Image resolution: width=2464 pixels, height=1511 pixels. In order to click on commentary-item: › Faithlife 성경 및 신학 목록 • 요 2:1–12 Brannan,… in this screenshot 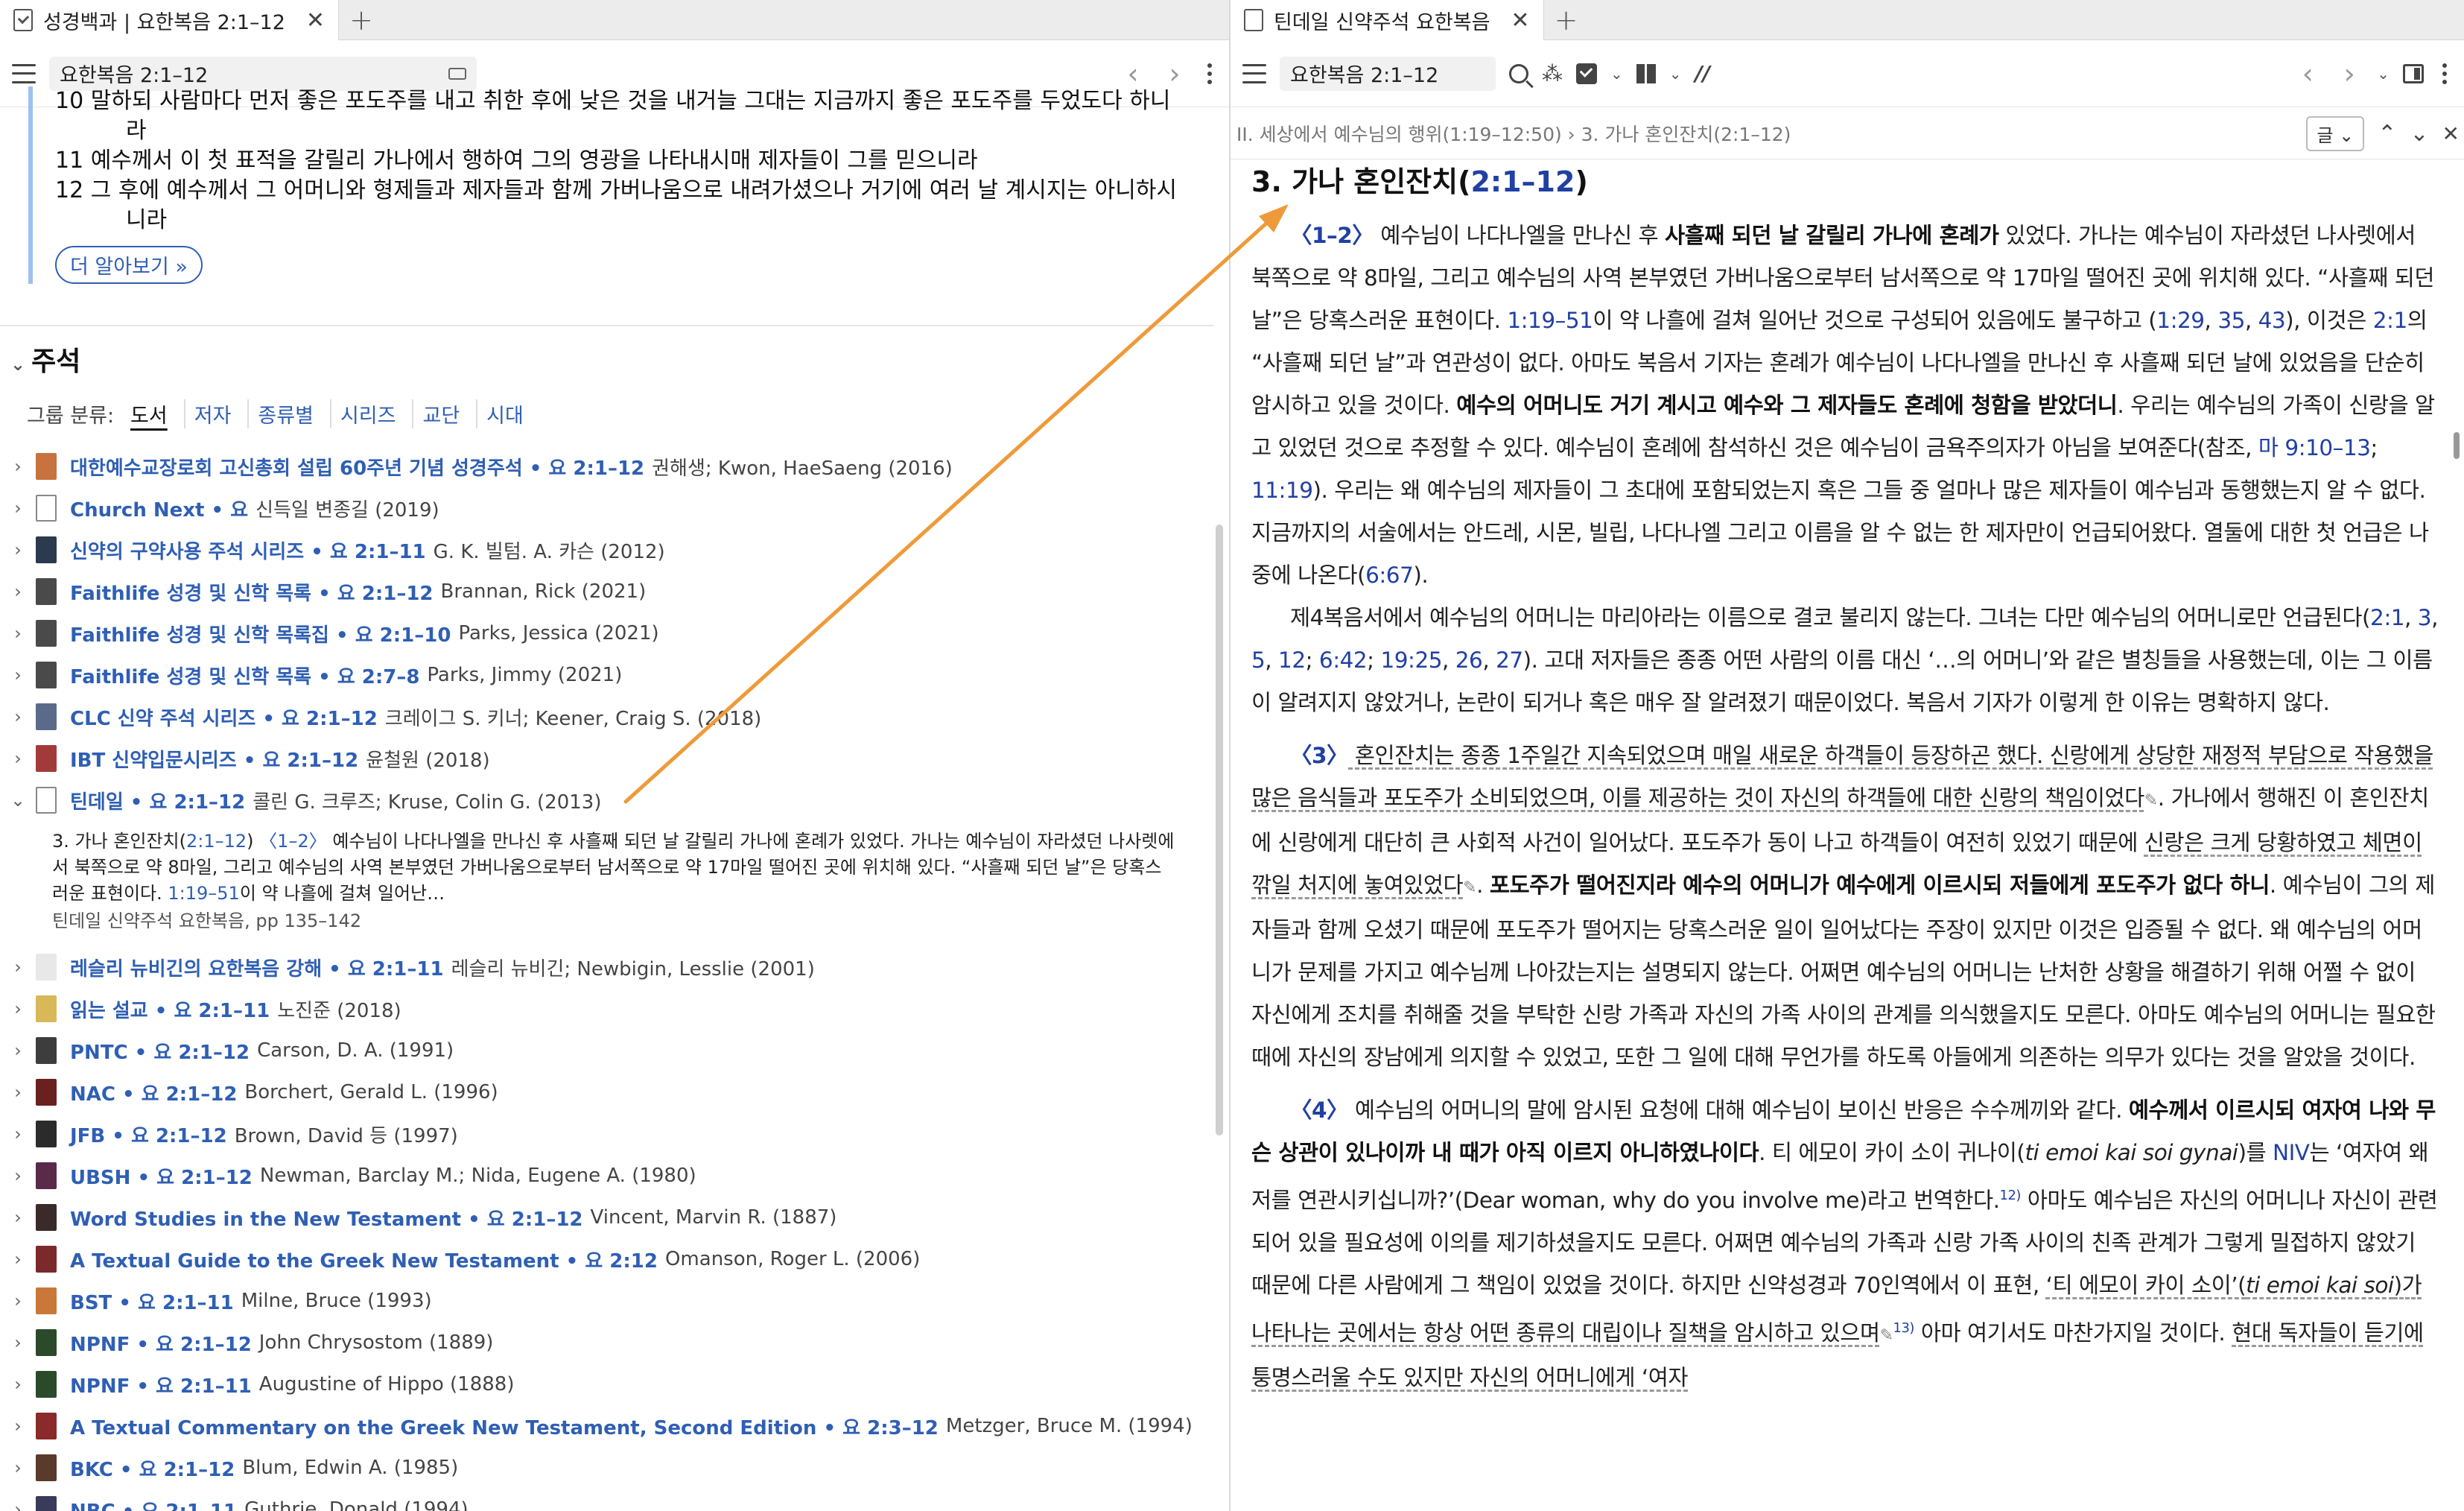, I will do `click(603, 591)`.